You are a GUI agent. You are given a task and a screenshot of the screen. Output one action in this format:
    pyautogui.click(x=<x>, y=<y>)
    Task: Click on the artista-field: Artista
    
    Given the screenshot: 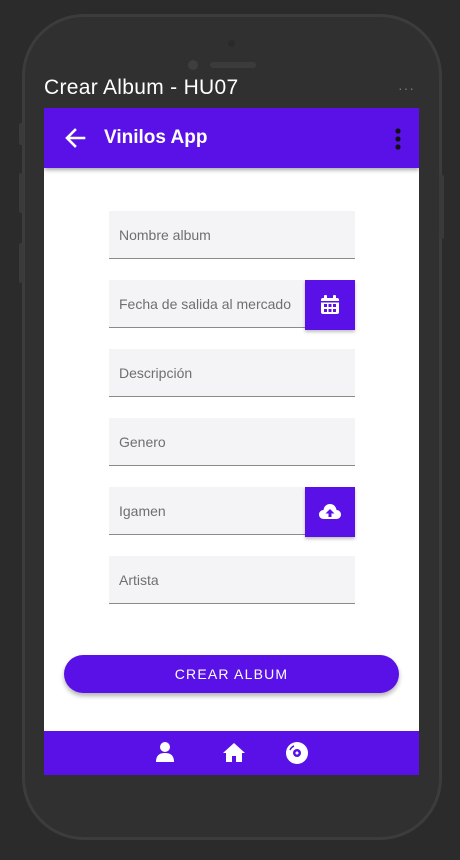 What is the action you would take?
    pyautogui.click(x=232, y=580)
    